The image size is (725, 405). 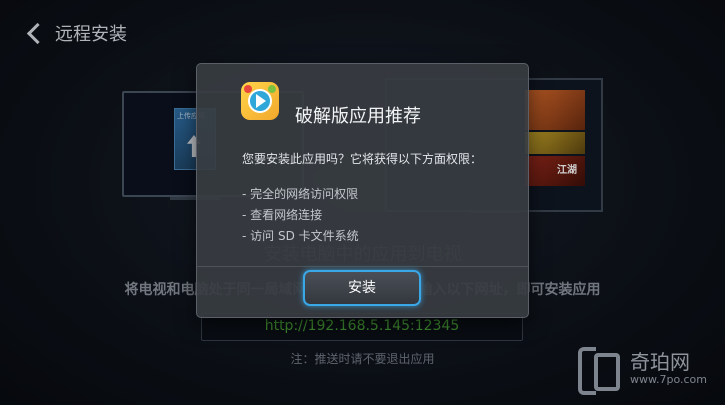 What do you see at coordinates (300, 236) in the screenshot?
I see `permission-item: - 访问 SD 卡文件系统` at bounding box center [300, 236].